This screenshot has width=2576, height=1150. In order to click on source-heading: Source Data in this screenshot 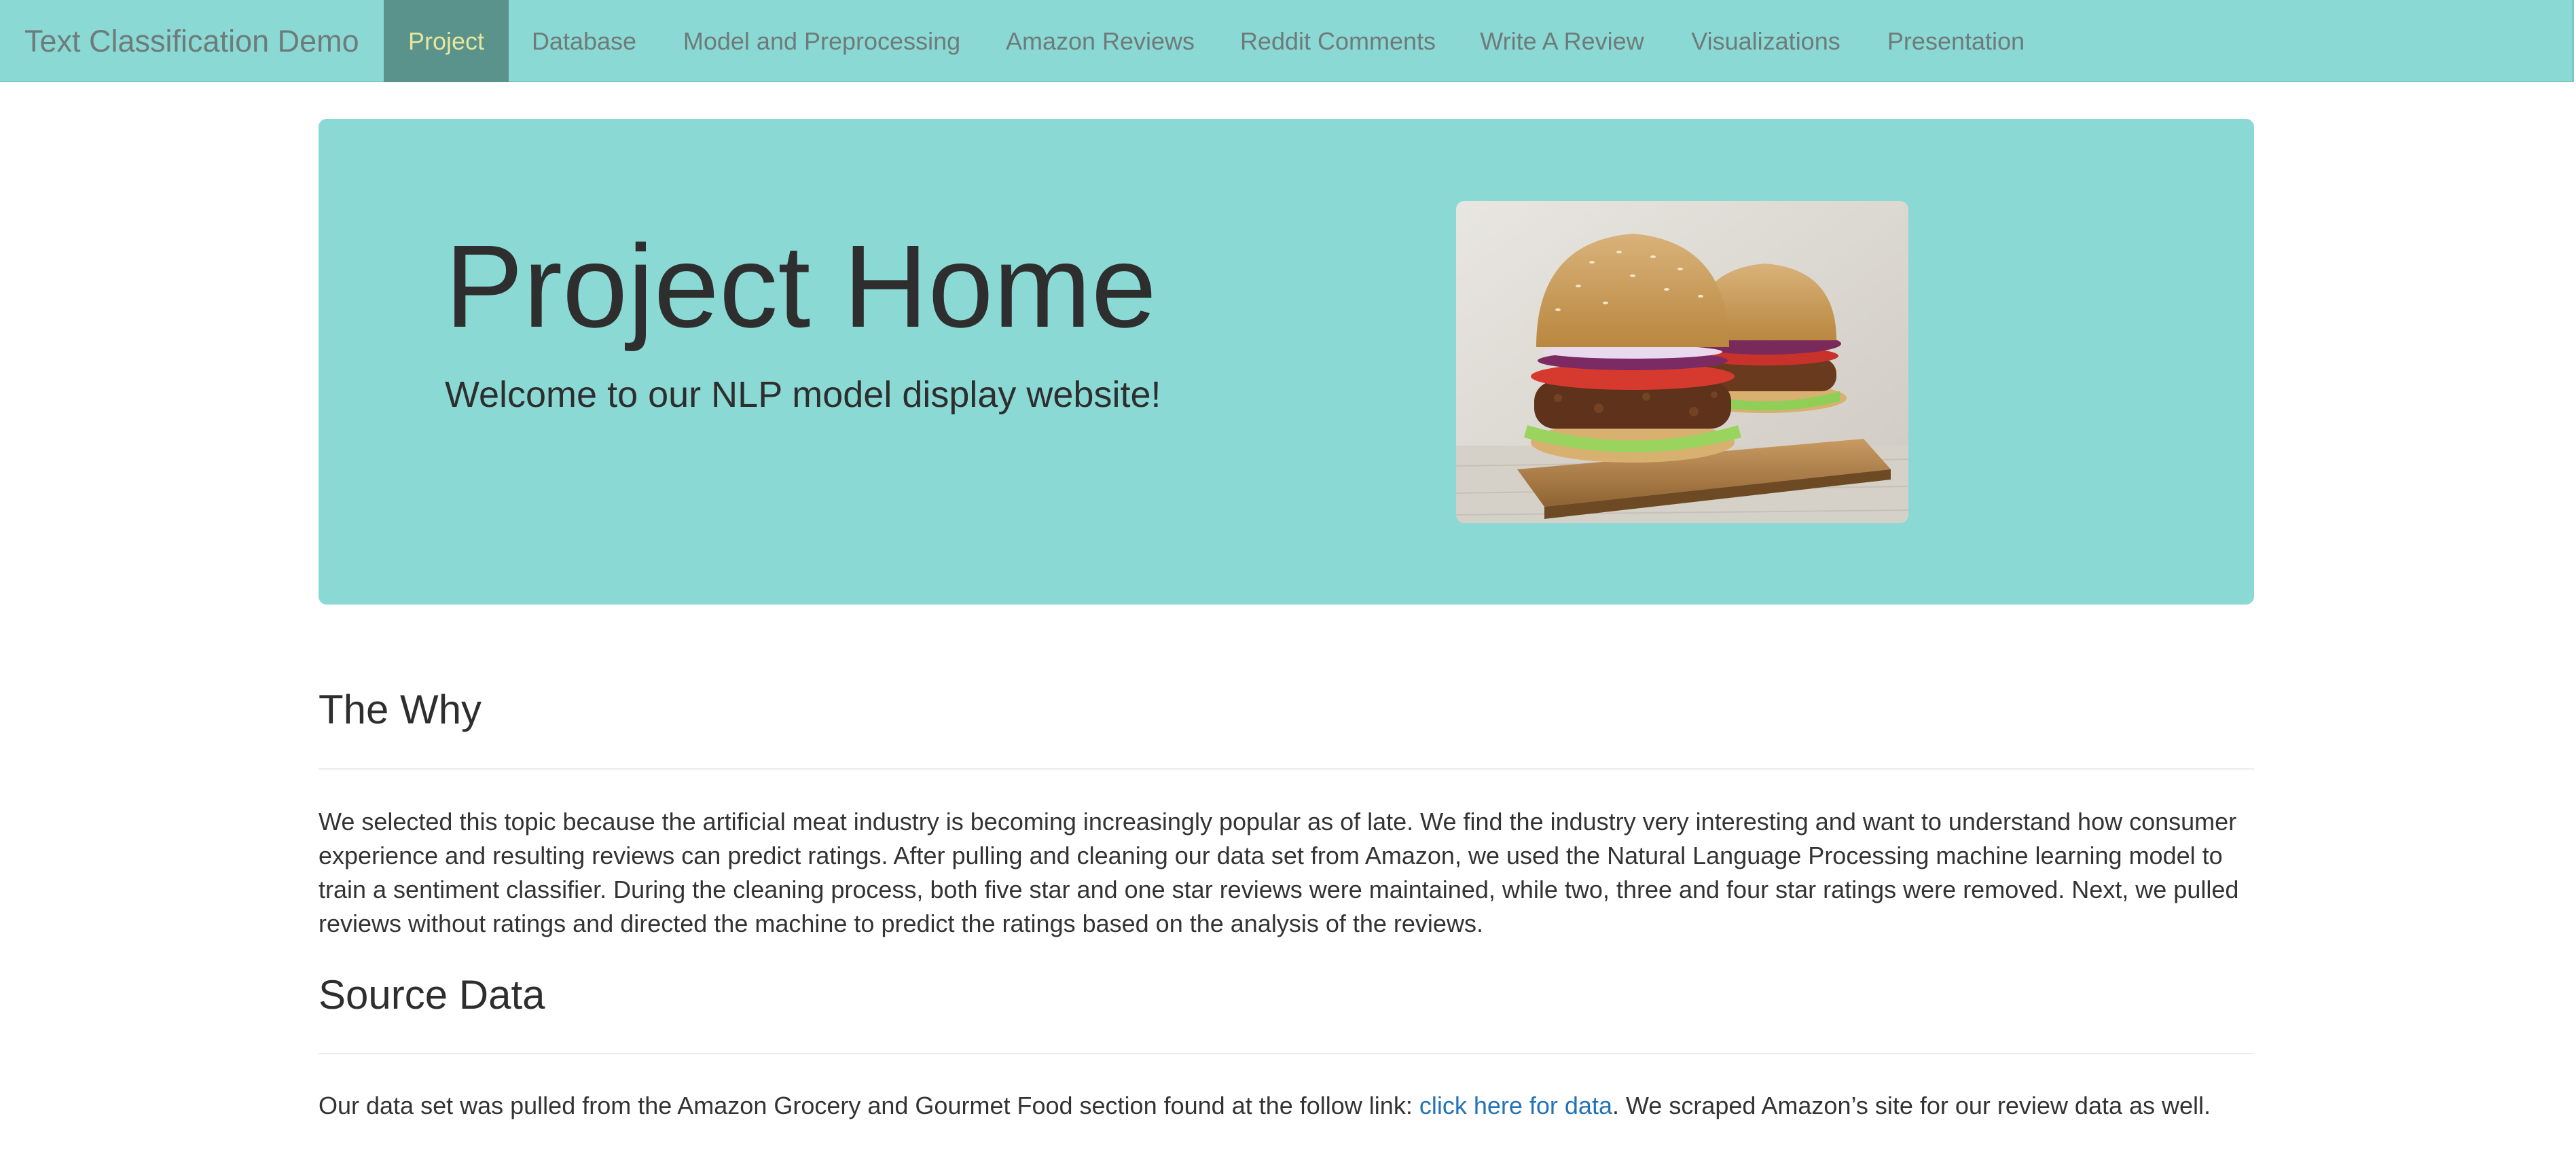, I will do `click(432, 995)`.